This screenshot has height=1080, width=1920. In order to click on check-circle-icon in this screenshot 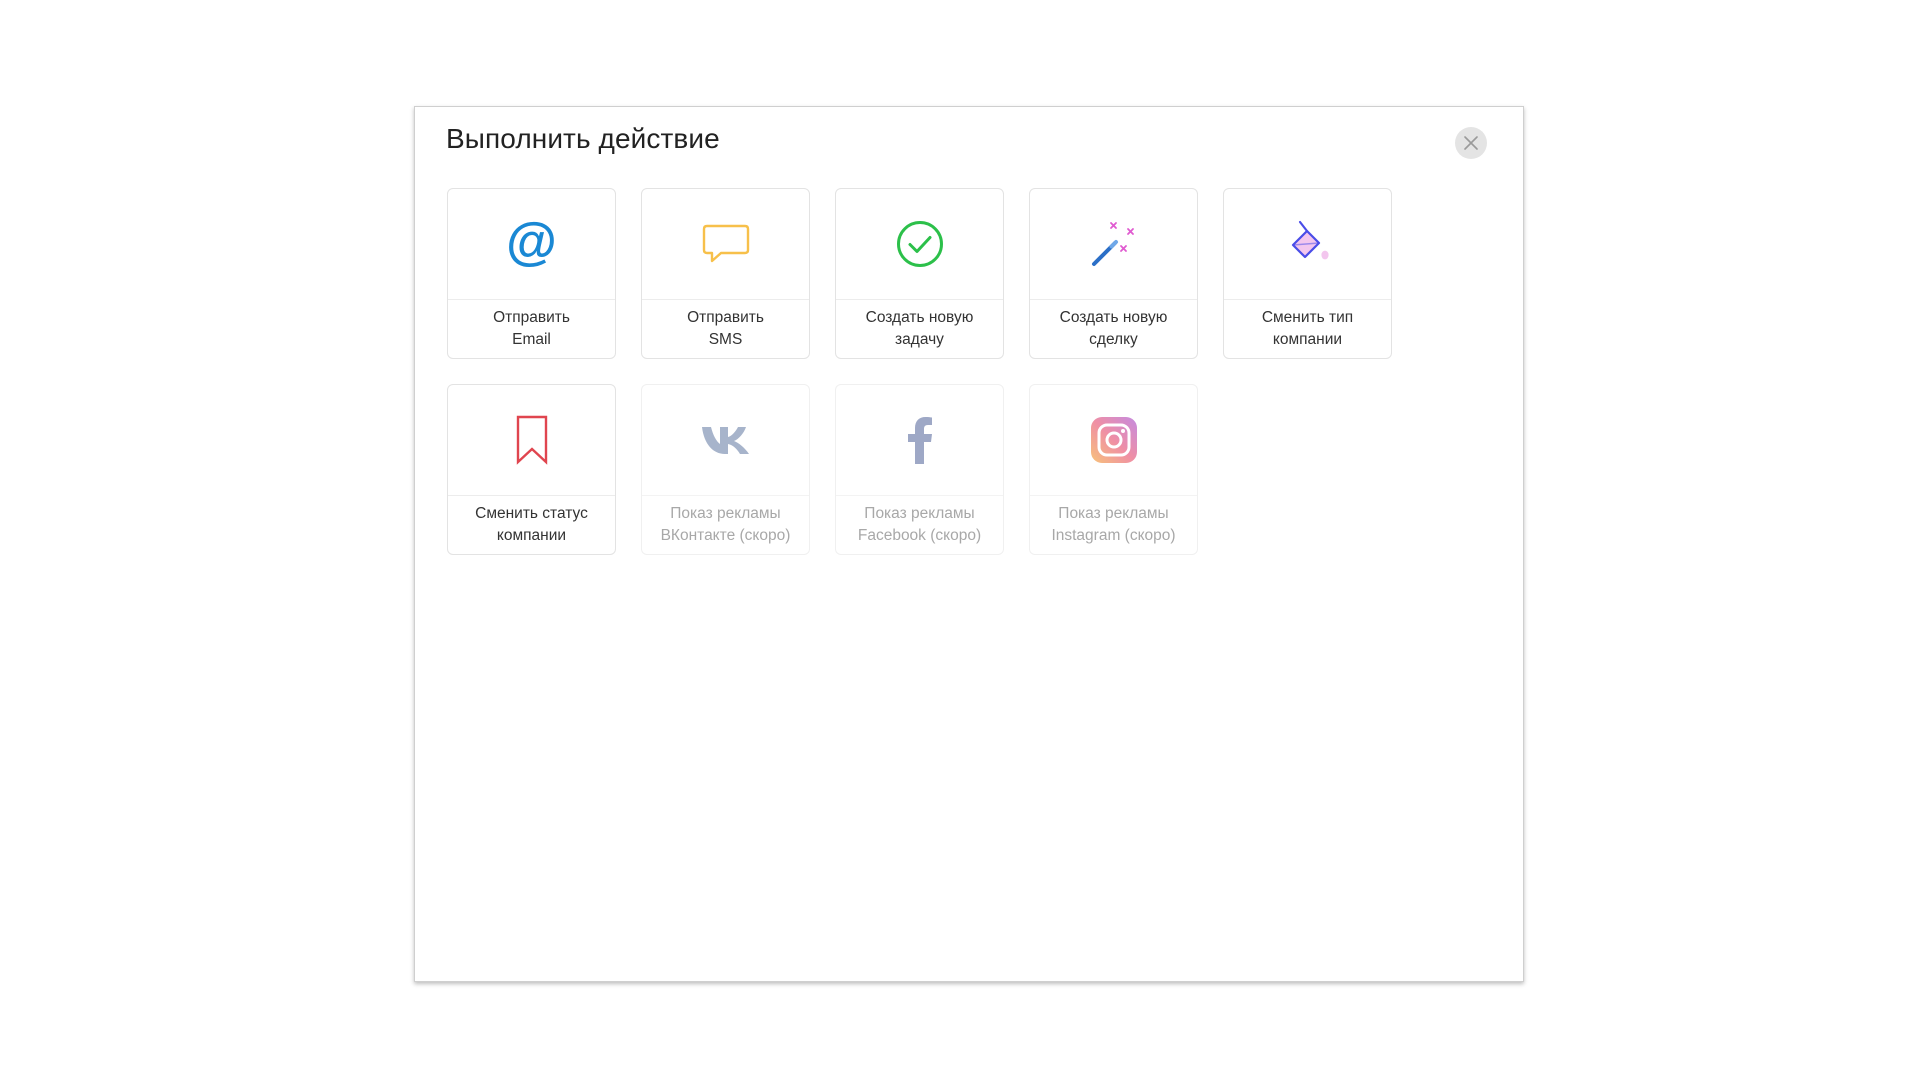, I will do `click(919, 244)`.